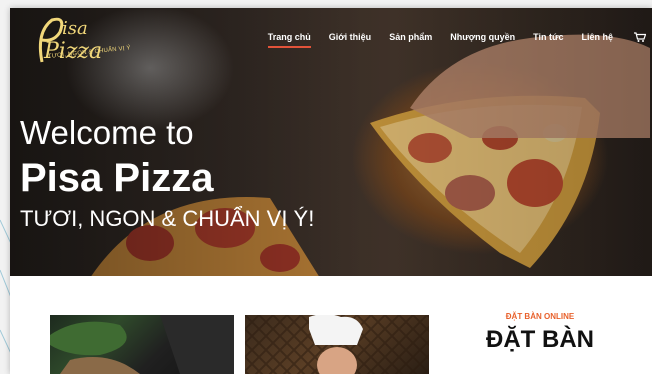 This screenshot has width=652, height=374. I want to click on card-image-chef, so click(337, 344).